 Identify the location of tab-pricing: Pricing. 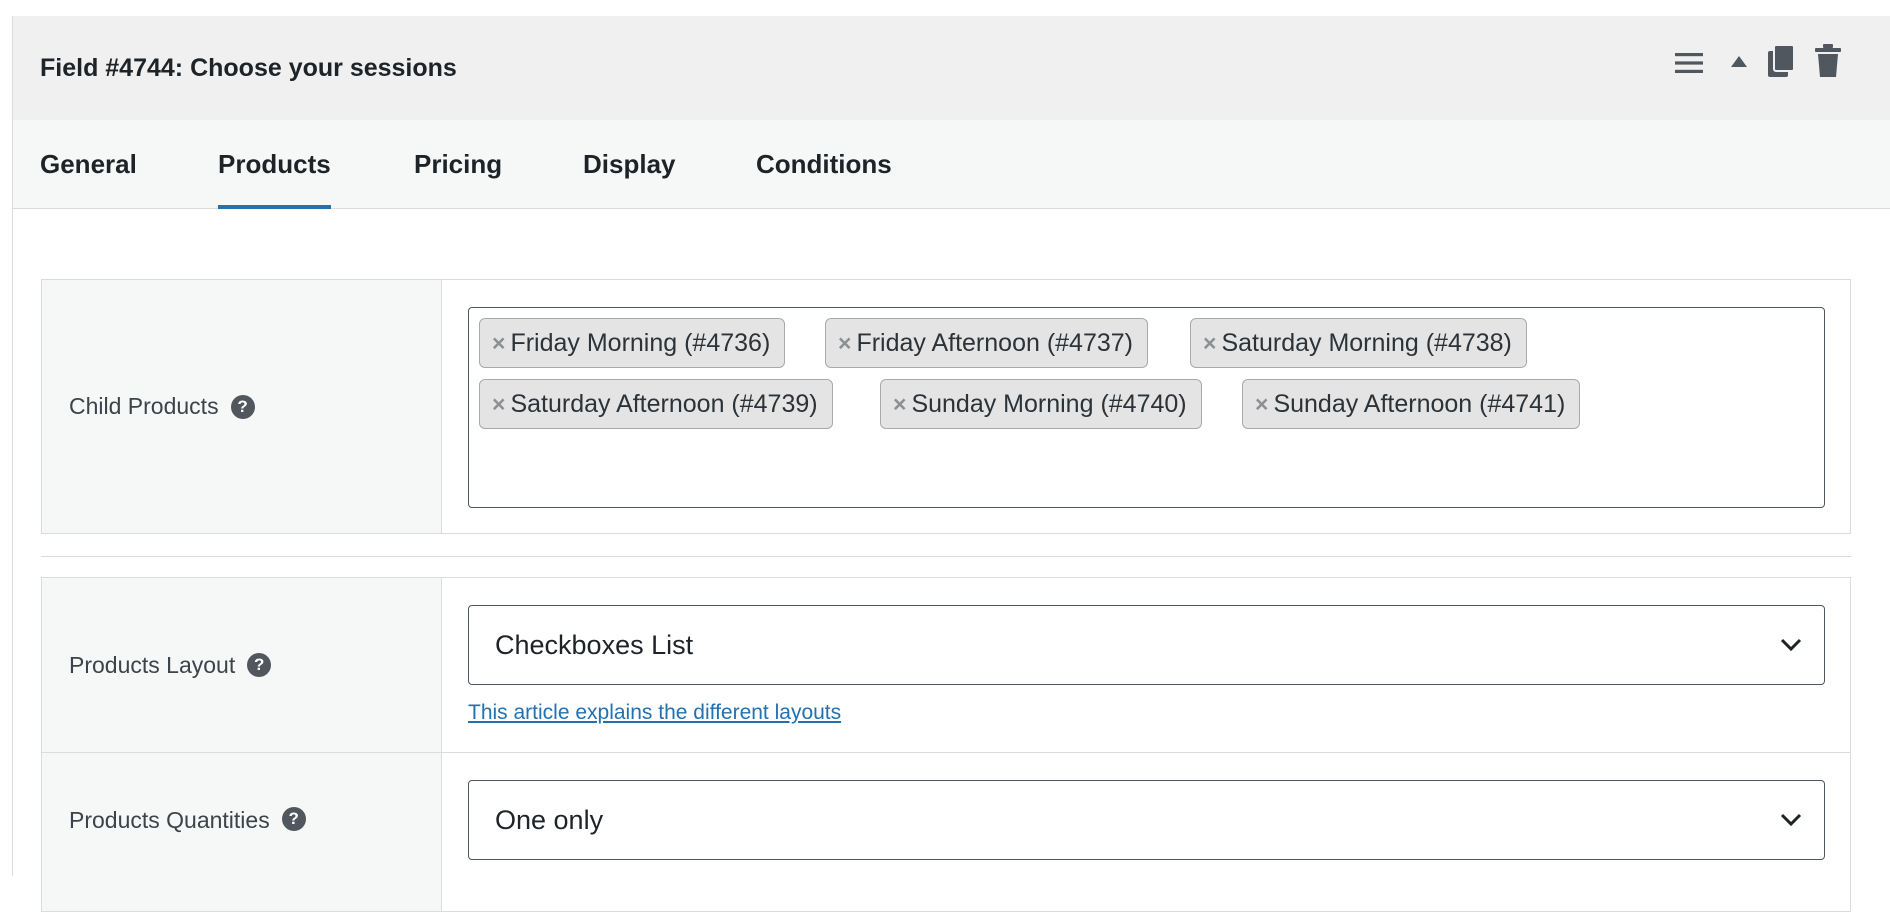
(458, 164).